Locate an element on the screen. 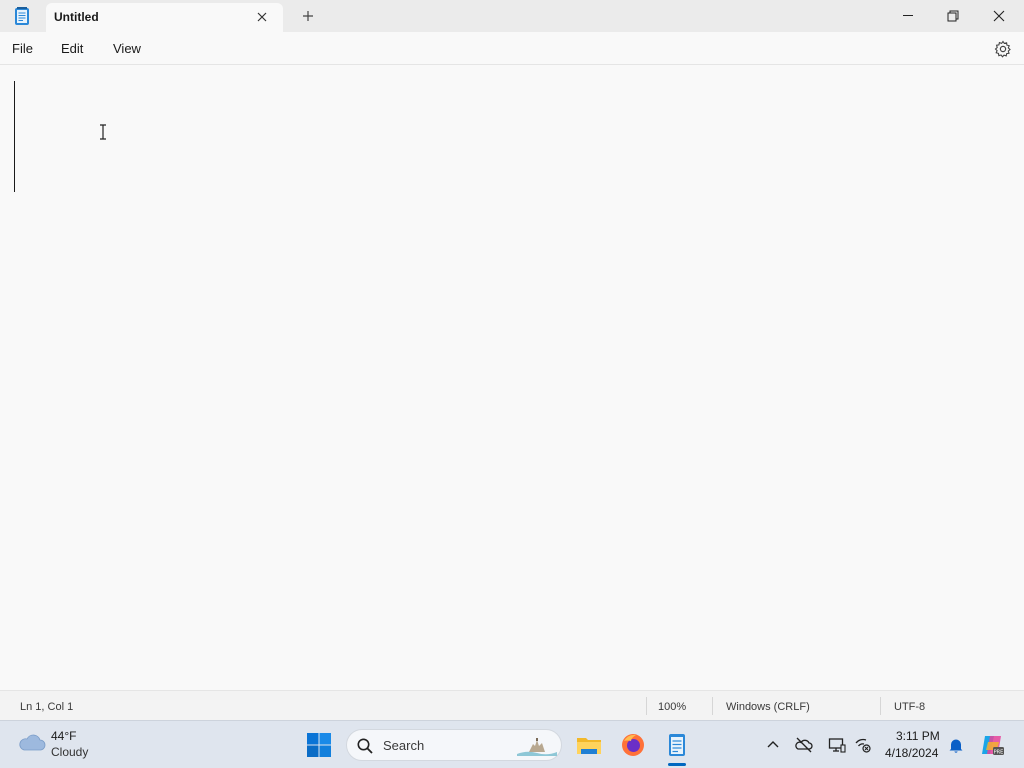  clock-time: 3:11 PM is located at coordinates (918, 736).